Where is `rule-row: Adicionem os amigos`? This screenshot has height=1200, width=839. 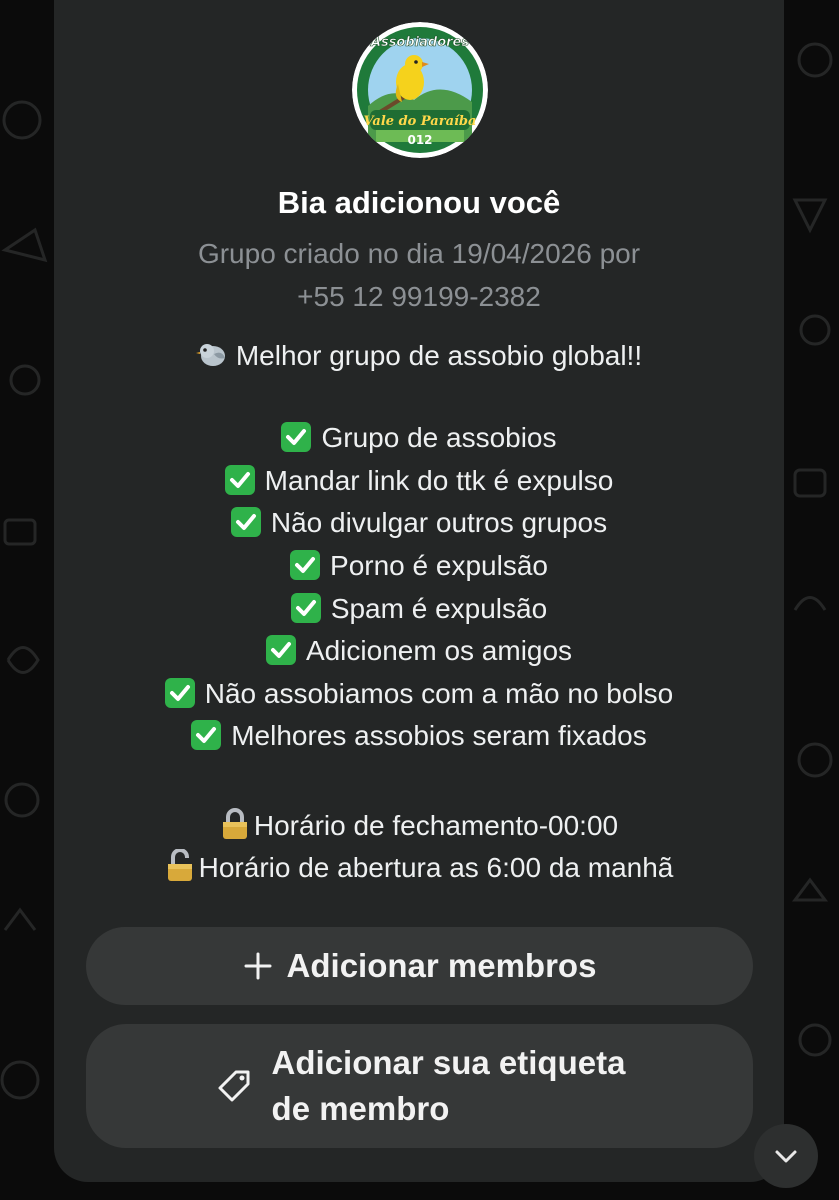
rule-row: Adicionem os amigos is located at coordinates (419, 651).